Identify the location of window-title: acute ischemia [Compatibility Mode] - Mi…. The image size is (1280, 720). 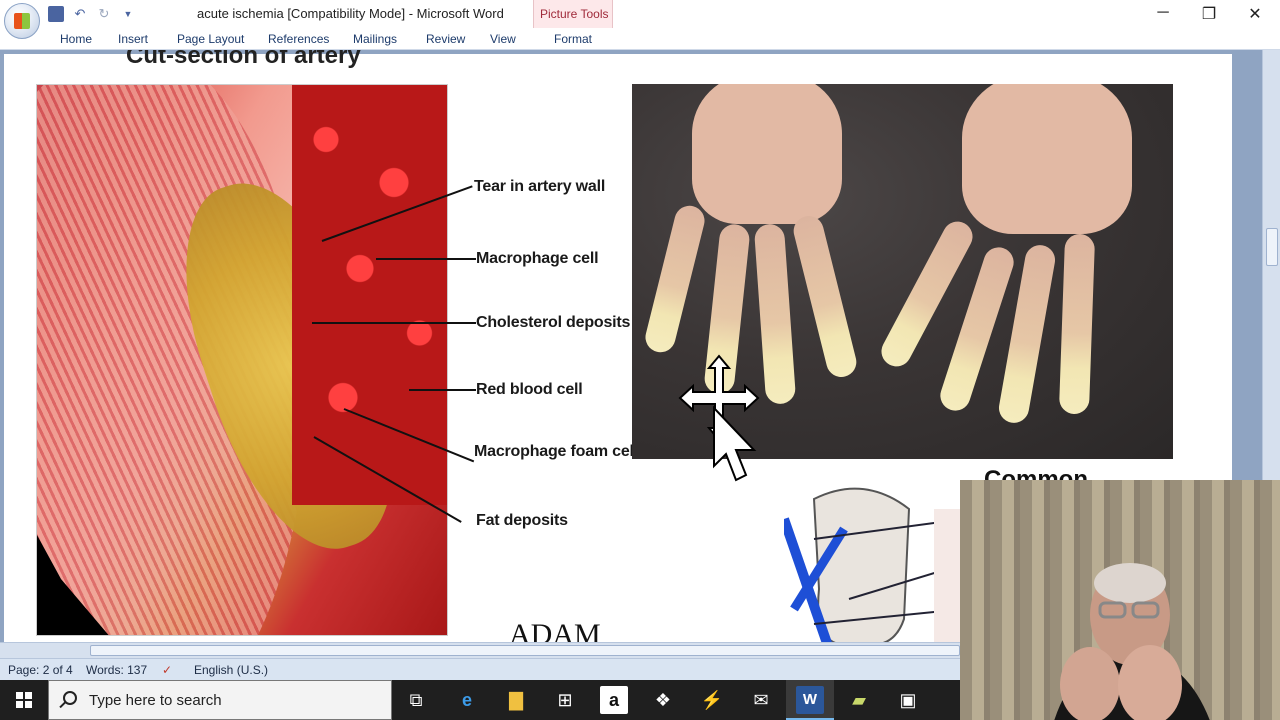
(350, 13).